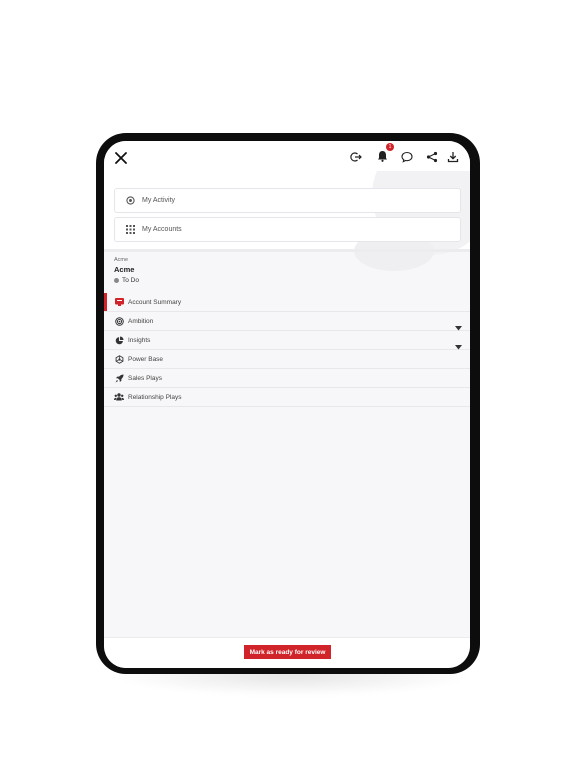 Image resolution: width=576 pixels, height=768 pixels. I want to click on status-badge: To Do, so click(126, 280).